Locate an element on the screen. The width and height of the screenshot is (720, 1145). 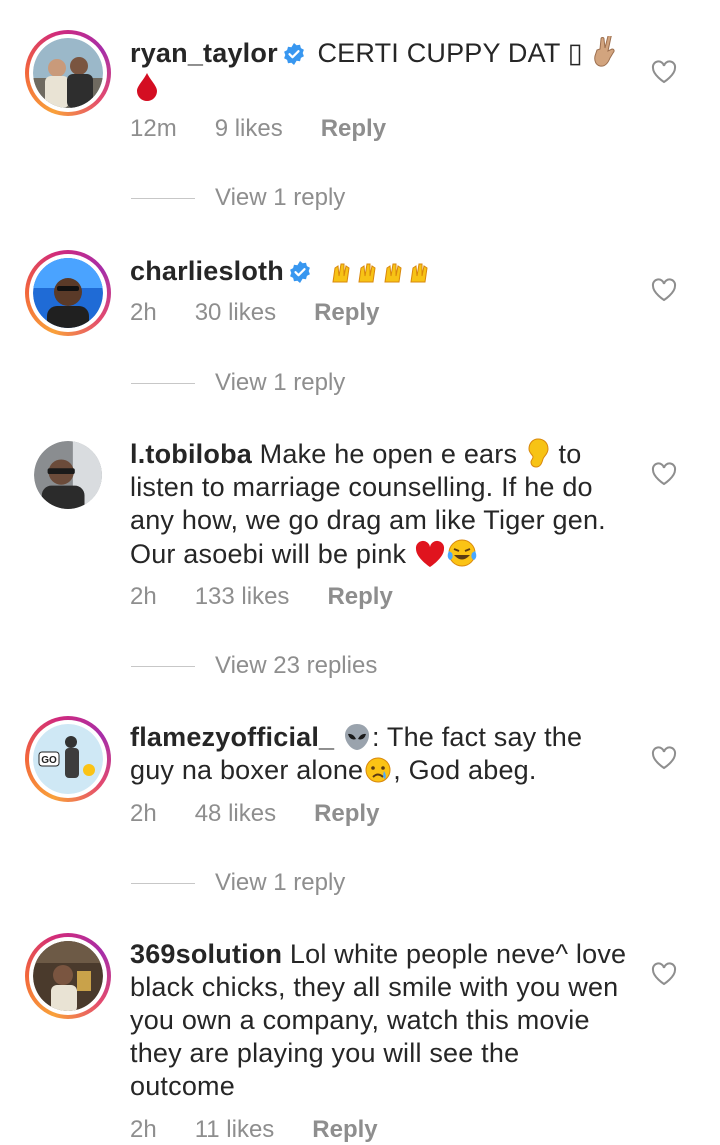
ear-icon is located at coordinates (538, 453).